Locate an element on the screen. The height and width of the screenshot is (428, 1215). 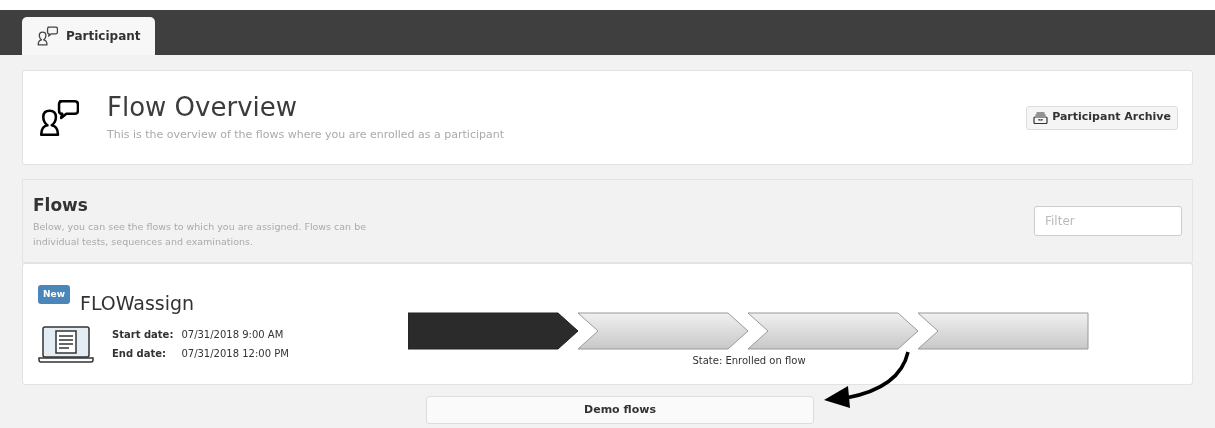
laptop-icon is located at coordinates (66, 344).